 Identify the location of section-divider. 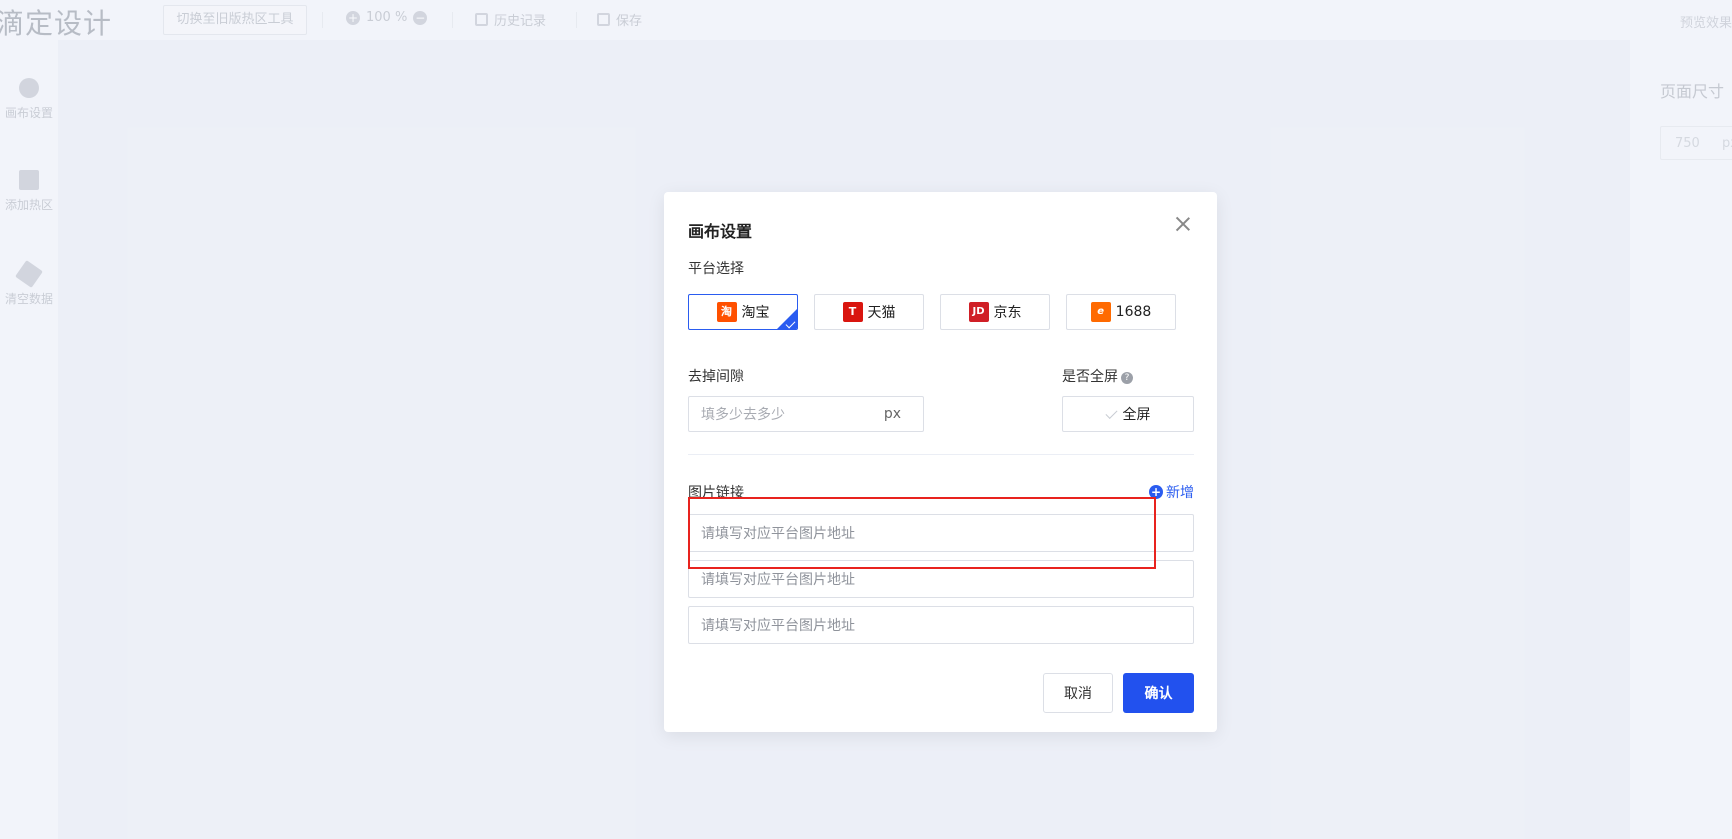
(941, 454).